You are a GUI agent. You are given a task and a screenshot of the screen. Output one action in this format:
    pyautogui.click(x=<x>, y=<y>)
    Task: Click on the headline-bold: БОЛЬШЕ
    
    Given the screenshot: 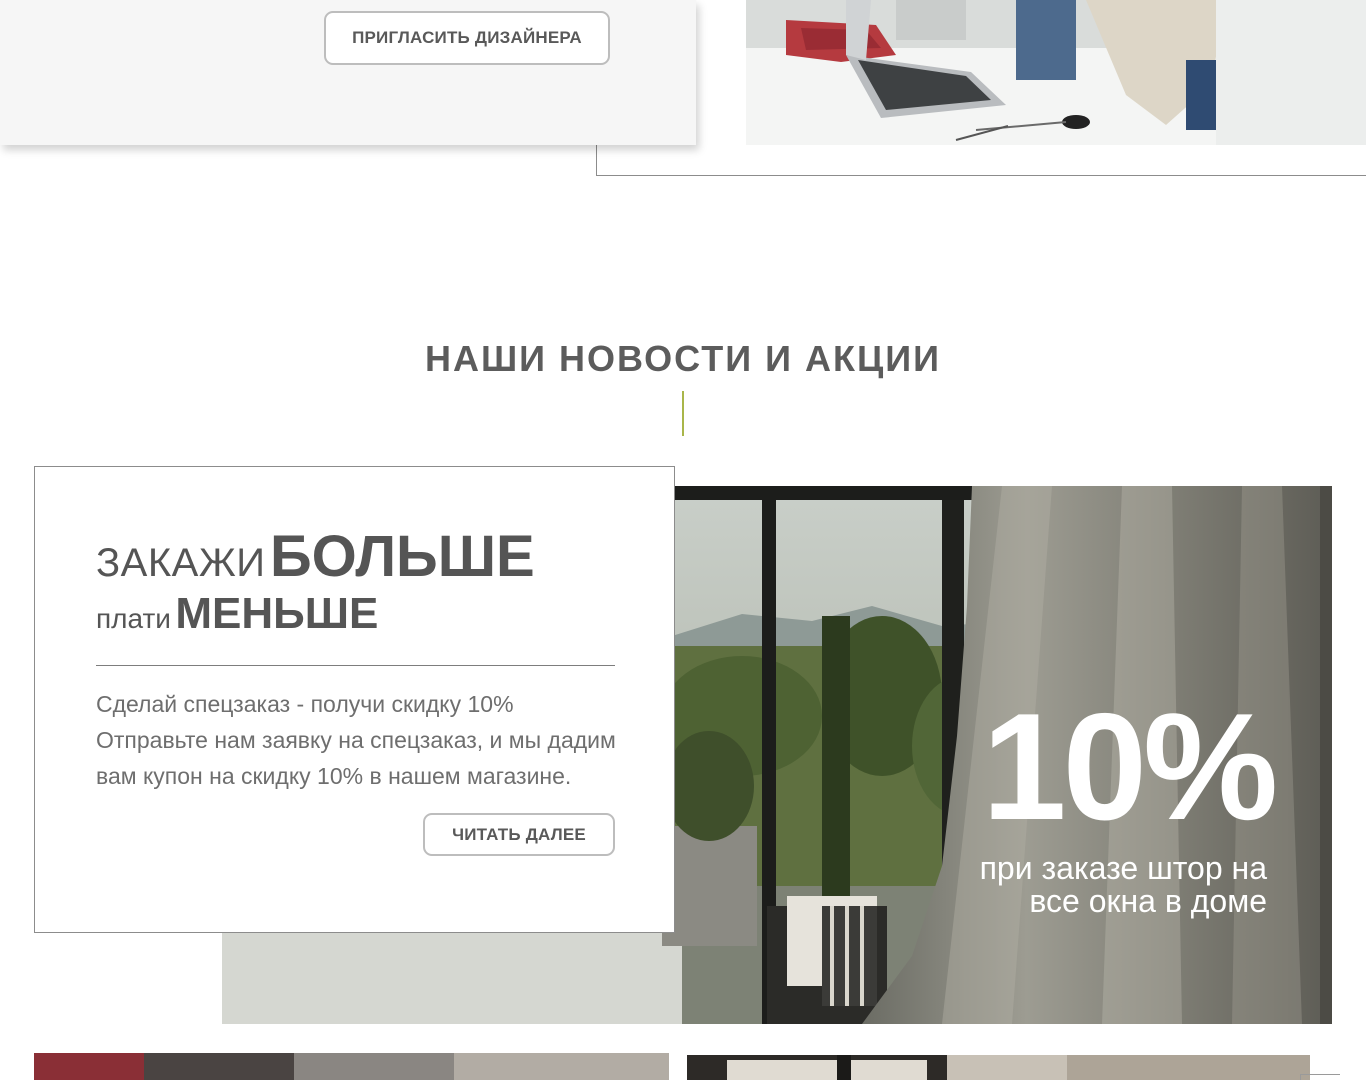 What is the action you would take?
    pyautogui.click(x=402, y=556)
    